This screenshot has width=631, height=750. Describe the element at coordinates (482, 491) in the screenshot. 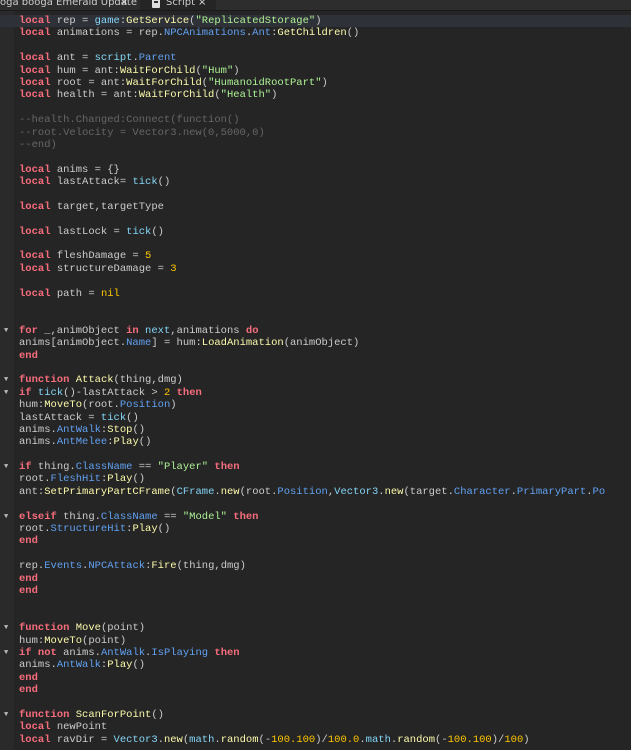

I see `property: Character` at that location.